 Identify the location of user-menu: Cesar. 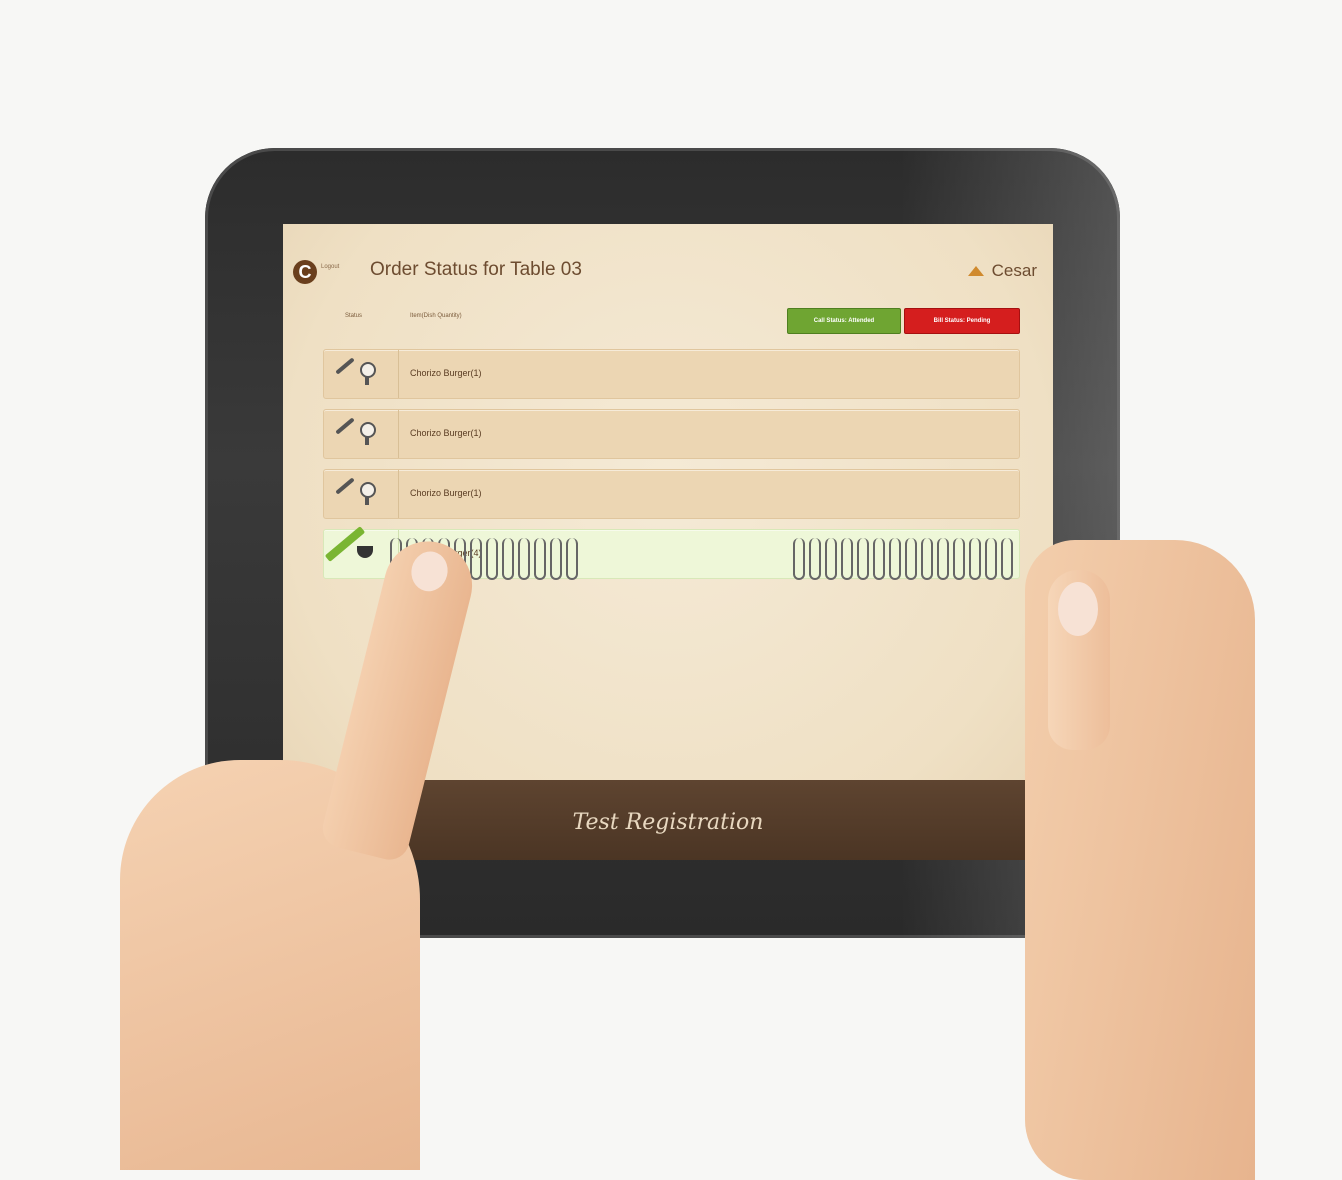
(1002, 271).